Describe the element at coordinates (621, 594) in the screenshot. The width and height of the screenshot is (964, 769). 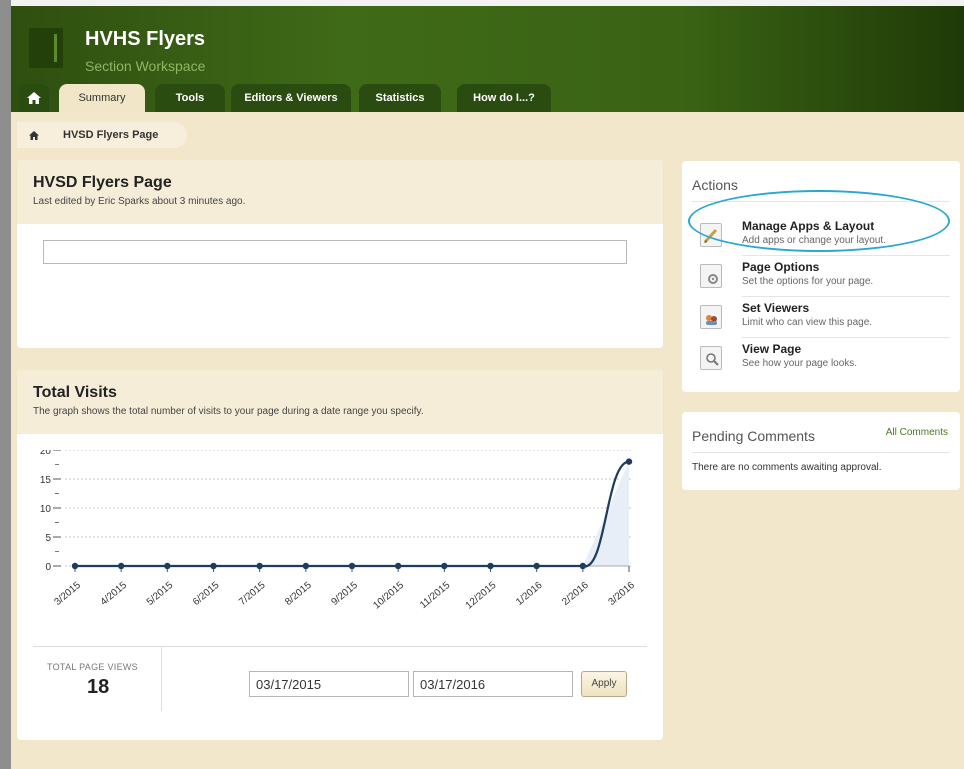
I see `x-tick-label: 3/2016` at that location.